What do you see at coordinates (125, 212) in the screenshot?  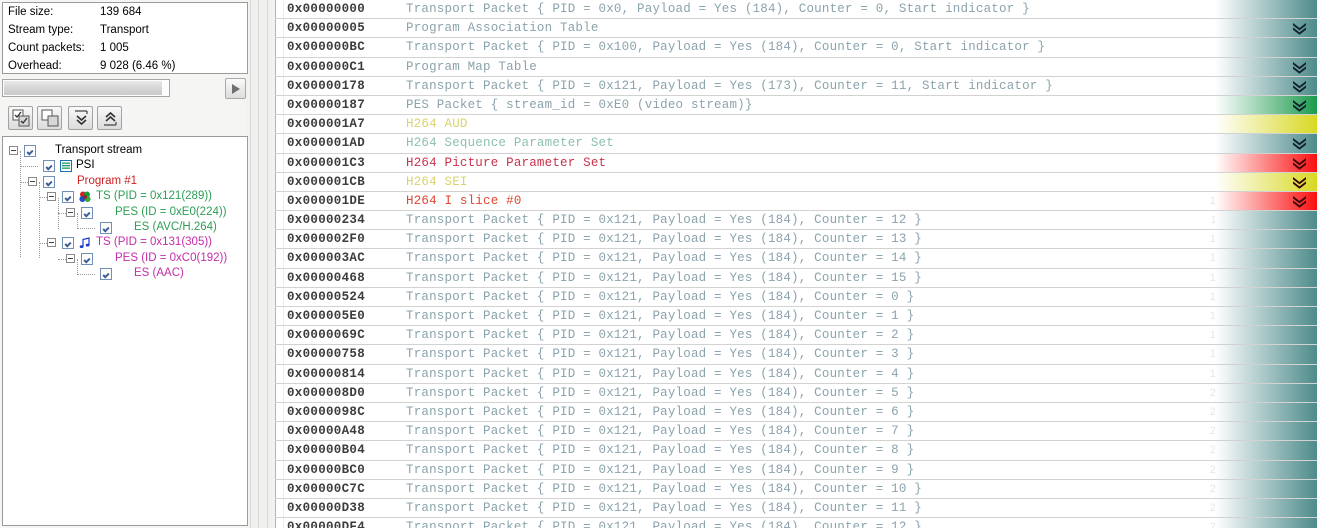 I see `tree-node-pes-video: PES (ID = 0xE0(224))` at bounding box center [125, 212].